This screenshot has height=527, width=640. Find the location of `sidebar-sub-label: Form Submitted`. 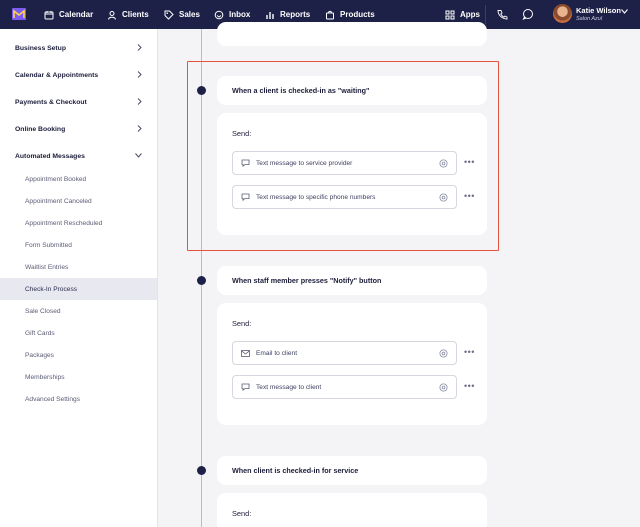

sidebar-sub-label: Form Submitted is located at coordinates (48, 245).